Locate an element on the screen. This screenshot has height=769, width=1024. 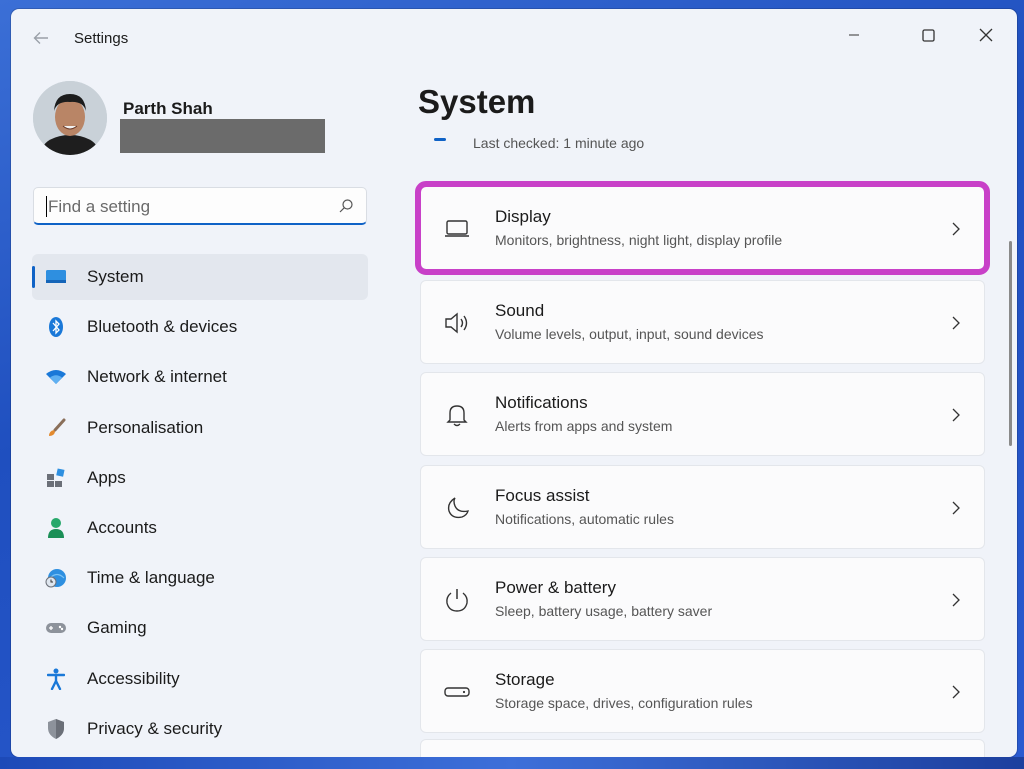
apps-icon is located at coordinates (56, 478).